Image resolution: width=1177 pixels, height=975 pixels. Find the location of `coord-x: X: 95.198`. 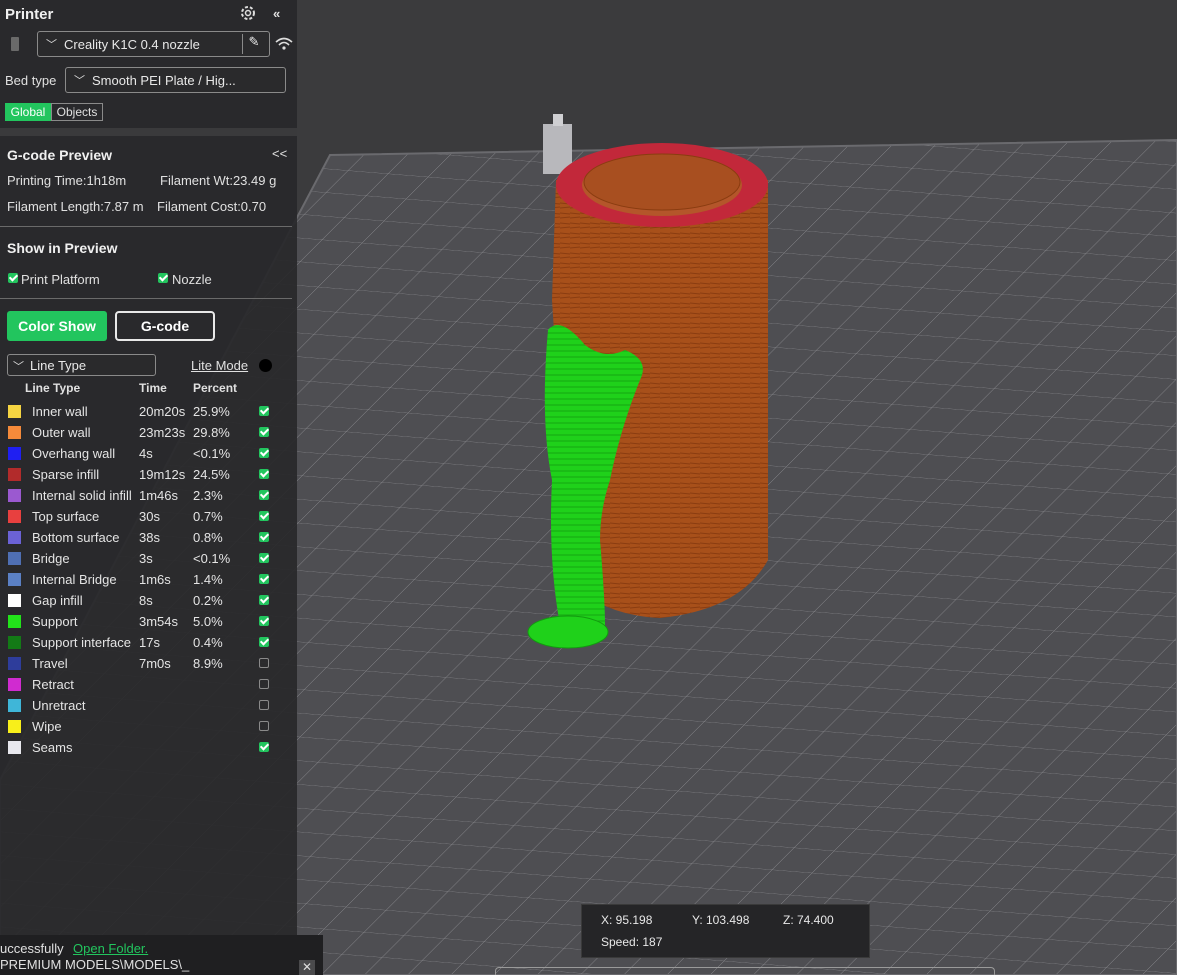

coord-x: X: 95.198 is located at coordinates (627, 920).